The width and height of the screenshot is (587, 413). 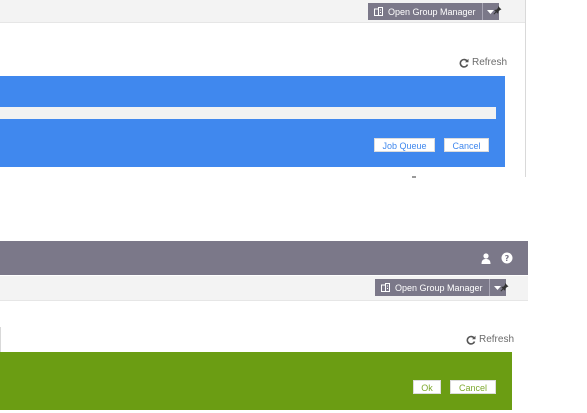 What do you see at coordinates (0, 340) in the screenshot?
I see `panel-border` at bounding box center [0, 340].